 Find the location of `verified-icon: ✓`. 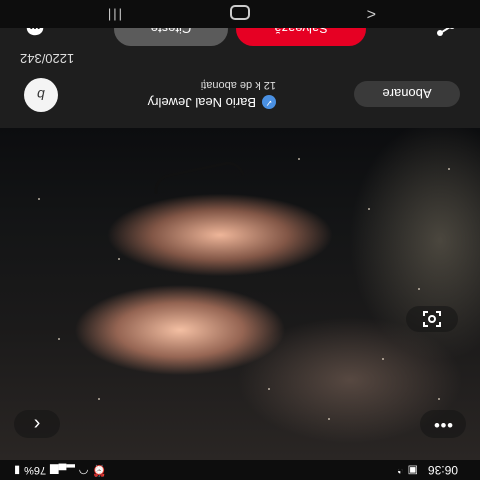

verified-icon: ✓ is located at coordinates (269, 102).